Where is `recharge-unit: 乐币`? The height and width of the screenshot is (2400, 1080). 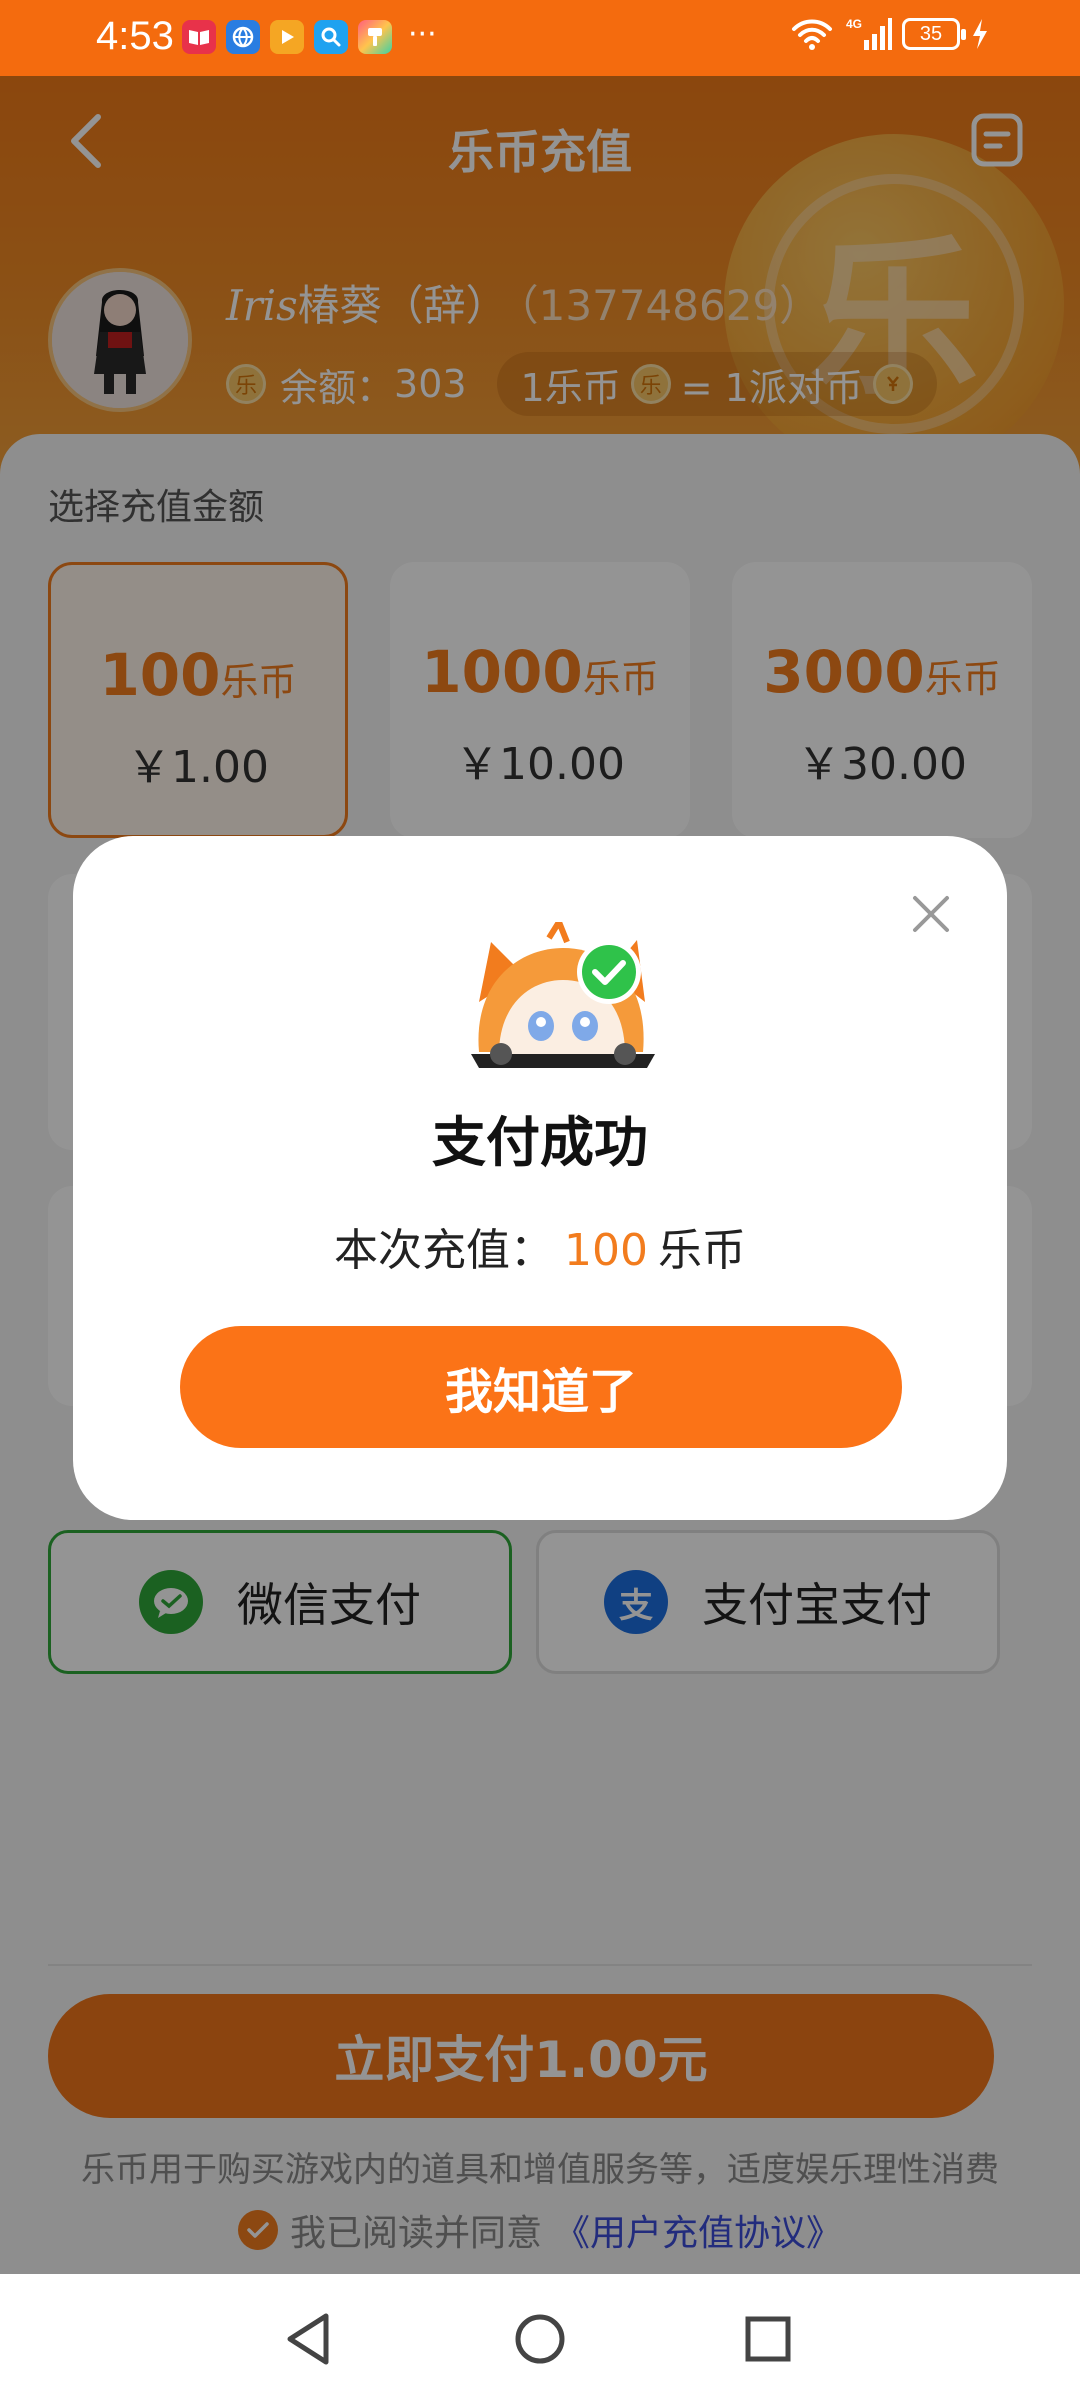 recharge-unit: 乐币 is located at coordinates (701, 1250).